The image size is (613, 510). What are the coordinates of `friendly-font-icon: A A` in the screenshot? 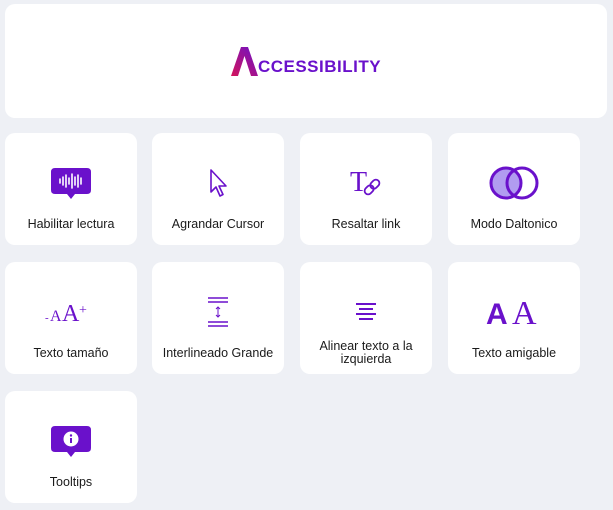 It's located at (511, 313).